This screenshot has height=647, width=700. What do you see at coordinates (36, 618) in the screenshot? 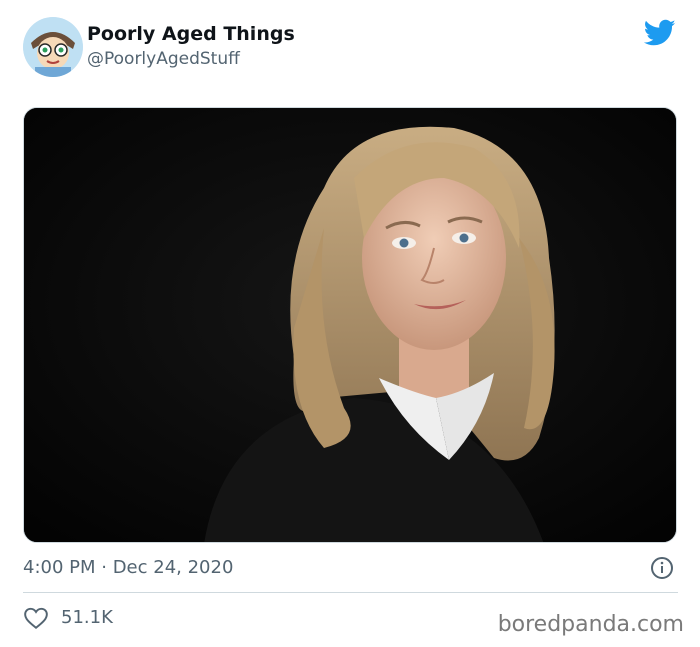
I see `heart-icon` at bounding box center [36, 618].